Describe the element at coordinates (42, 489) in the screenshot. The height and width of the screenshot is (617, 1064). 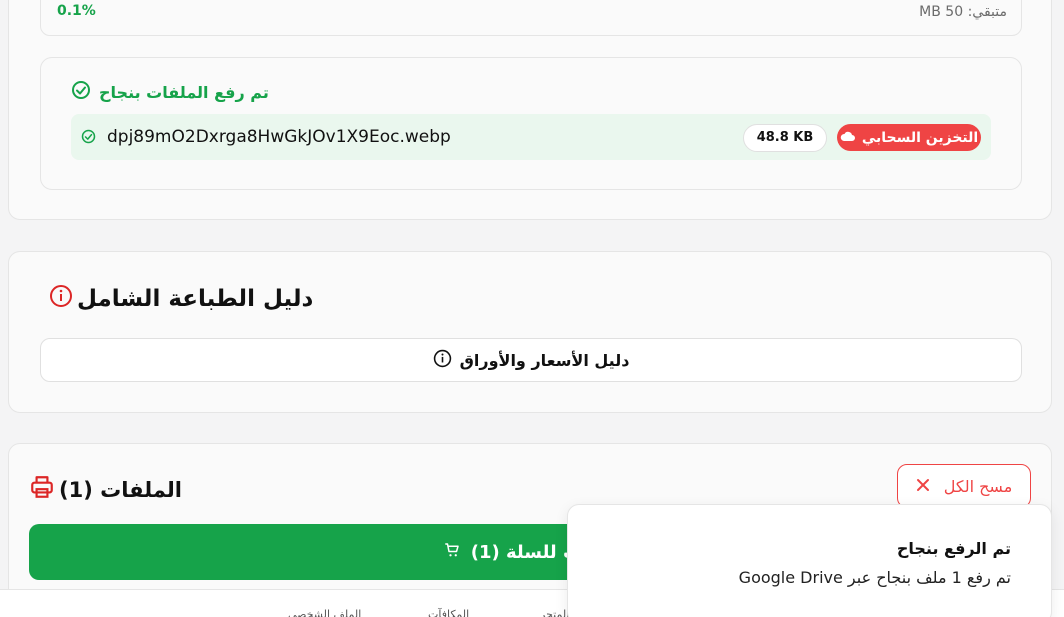
I see `printer-icon` at that location.